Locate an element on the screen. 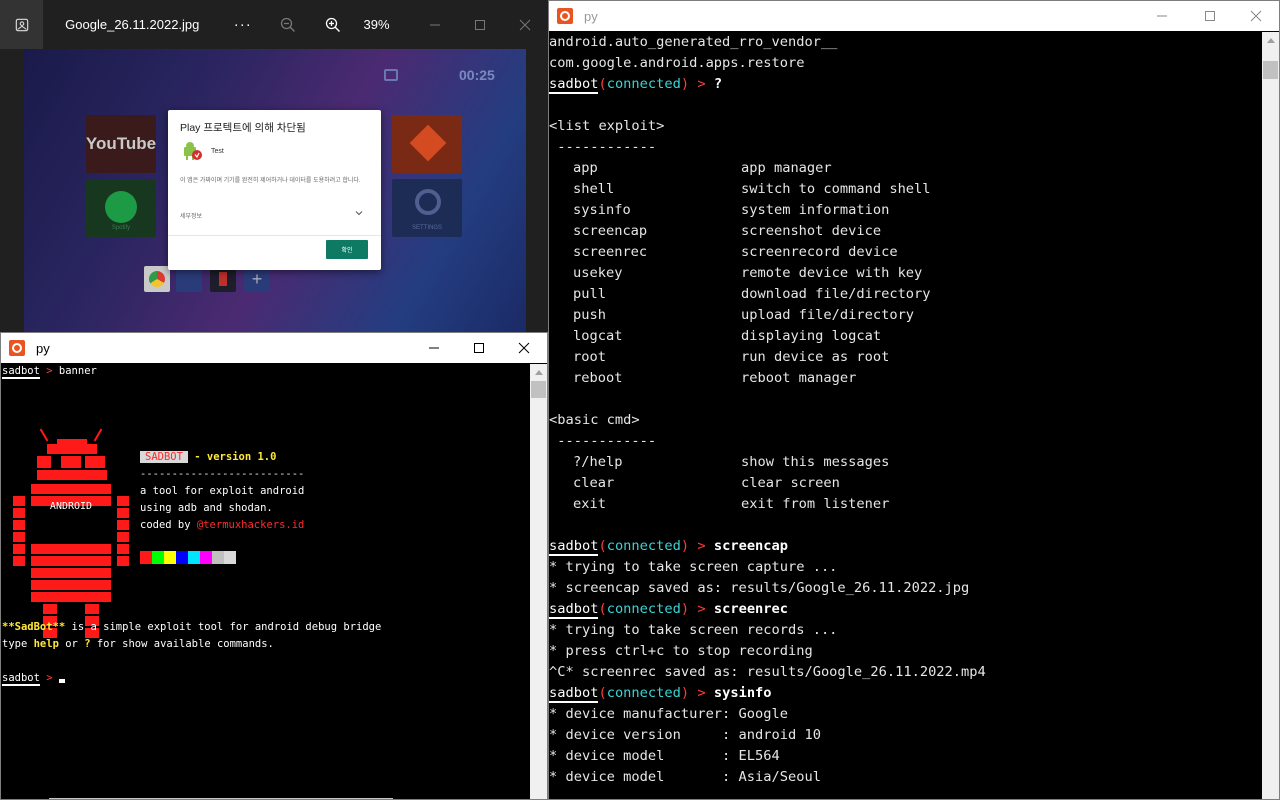  output-line: * press ctrl+c to stop recording is located at coordinates (681, 651).